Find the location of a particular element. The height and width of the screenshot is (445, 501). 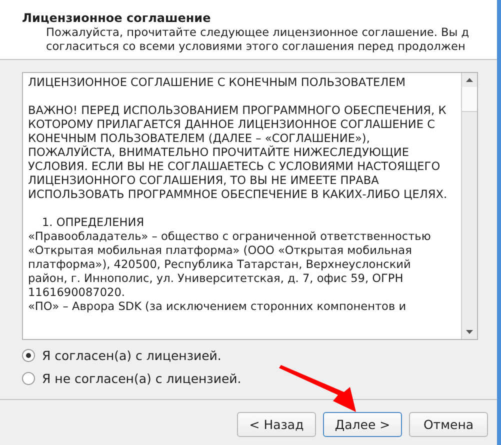

license-paragraph: ЛИЦЕНЗИОННОЕ СОГЛАШЕНИЕ С КОНЕЧНЫМ ПОЛЬЗОВАТЕЛЕМ is located at coordinates (217, 83).